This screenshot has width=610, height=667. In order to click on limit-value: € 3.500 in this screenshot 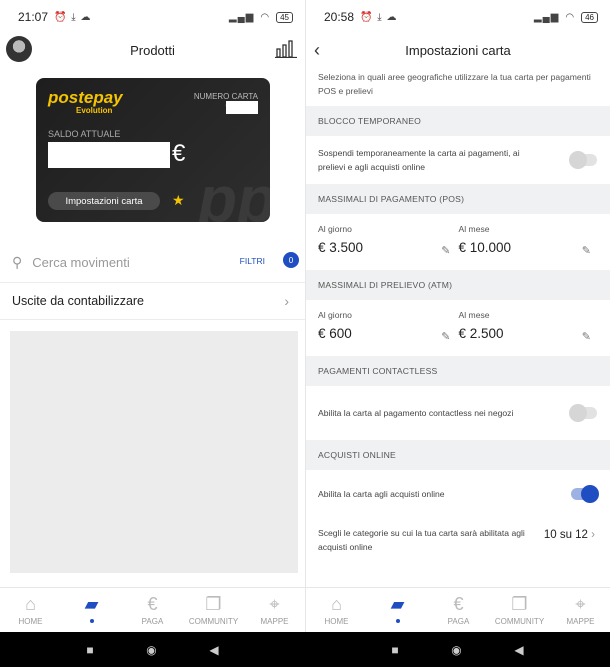, I will do `click(341, 247)`.